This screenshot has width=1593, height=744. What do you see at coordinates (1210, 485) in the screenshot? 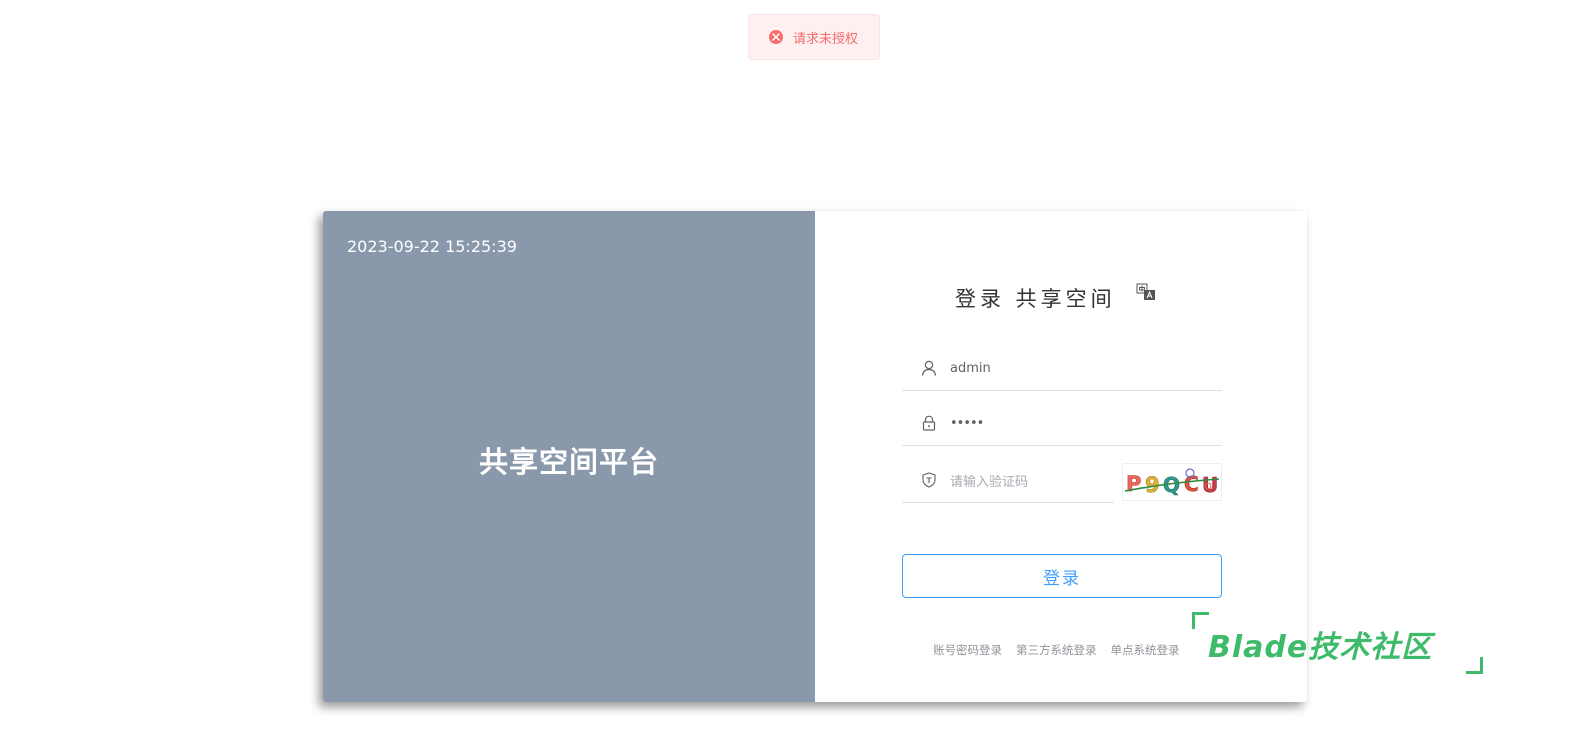
I see `svg-text: U` at bounding box center [1210, 485].